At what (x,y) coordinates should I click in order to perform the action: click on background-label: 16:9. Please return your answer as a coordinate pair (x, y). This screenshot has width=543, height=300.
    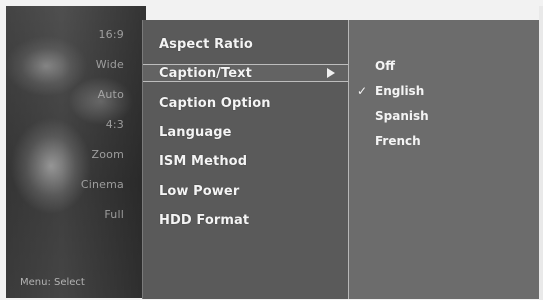
    Looking at the image, I should click on (111, 34).